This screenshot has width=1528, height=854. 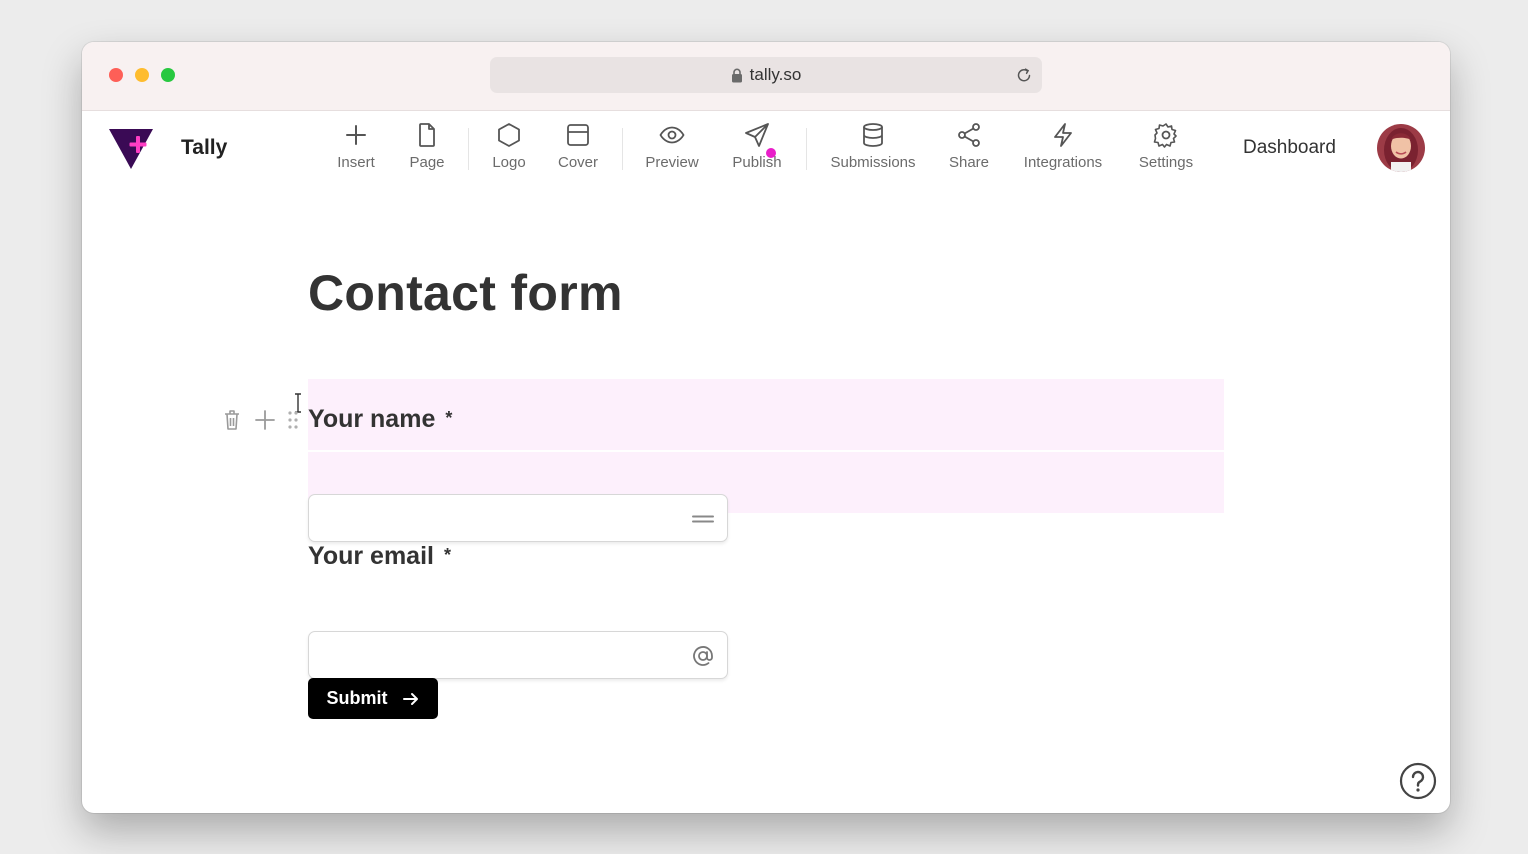 I want to click on gear-icon, so click(x=1165, y=135).